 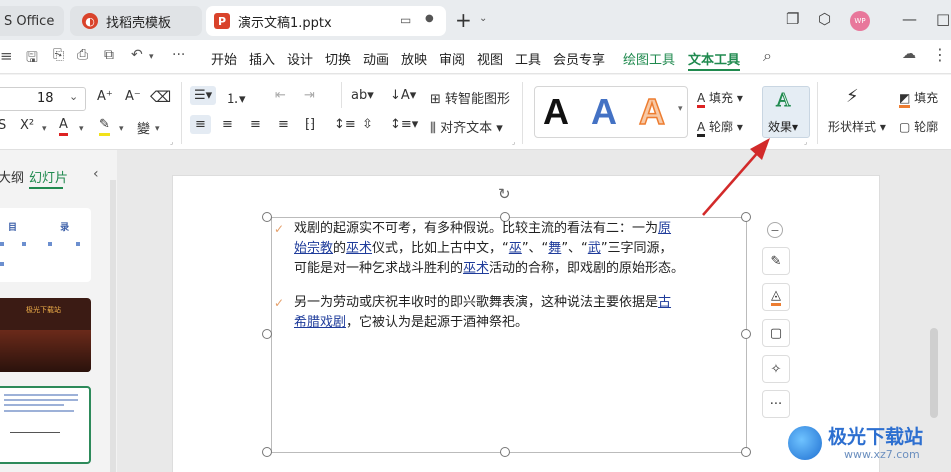 What do you see at coordinates (32, 59) in the screenshot?
I see `save-icon: 🖫` at bounding box center [32, 59].